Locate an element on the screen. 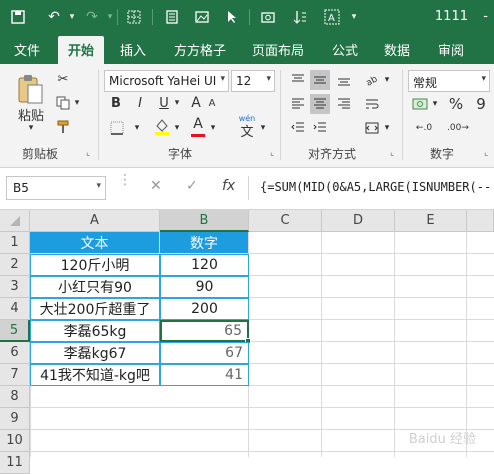  align-middle-icon is located at coordinates (320, 80).